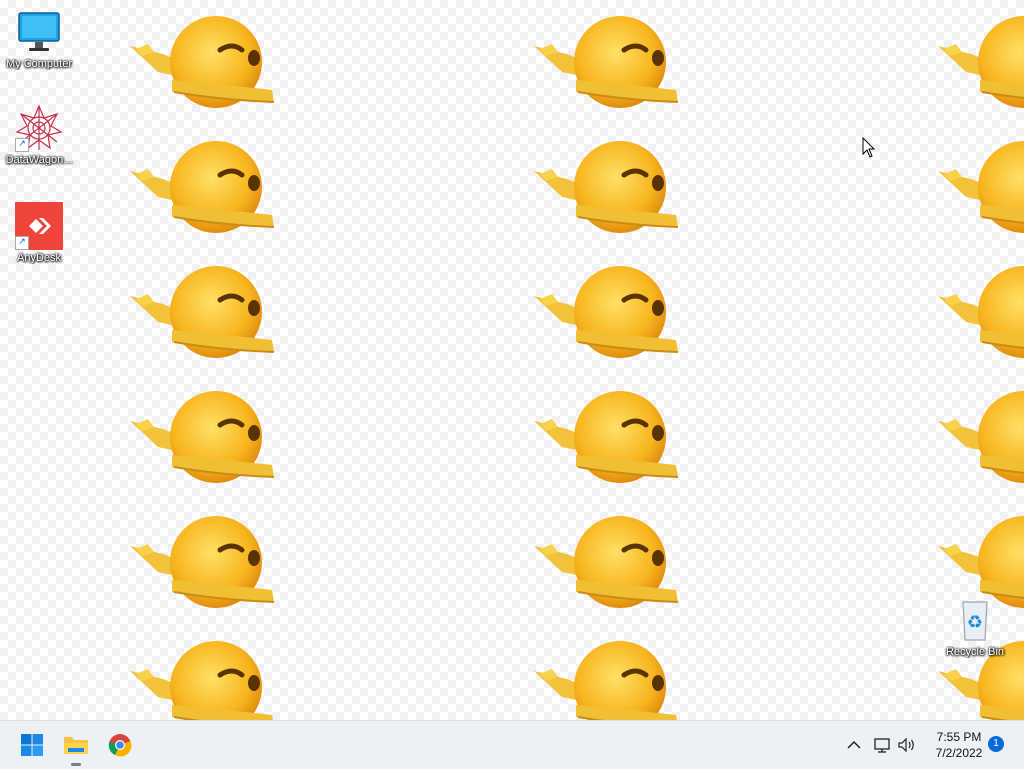 The image size is (1024, 769). What do you see at coordinates (76, 764) in the screenshot?
I see `active-app-indicator` at bounding box center [76, 764].